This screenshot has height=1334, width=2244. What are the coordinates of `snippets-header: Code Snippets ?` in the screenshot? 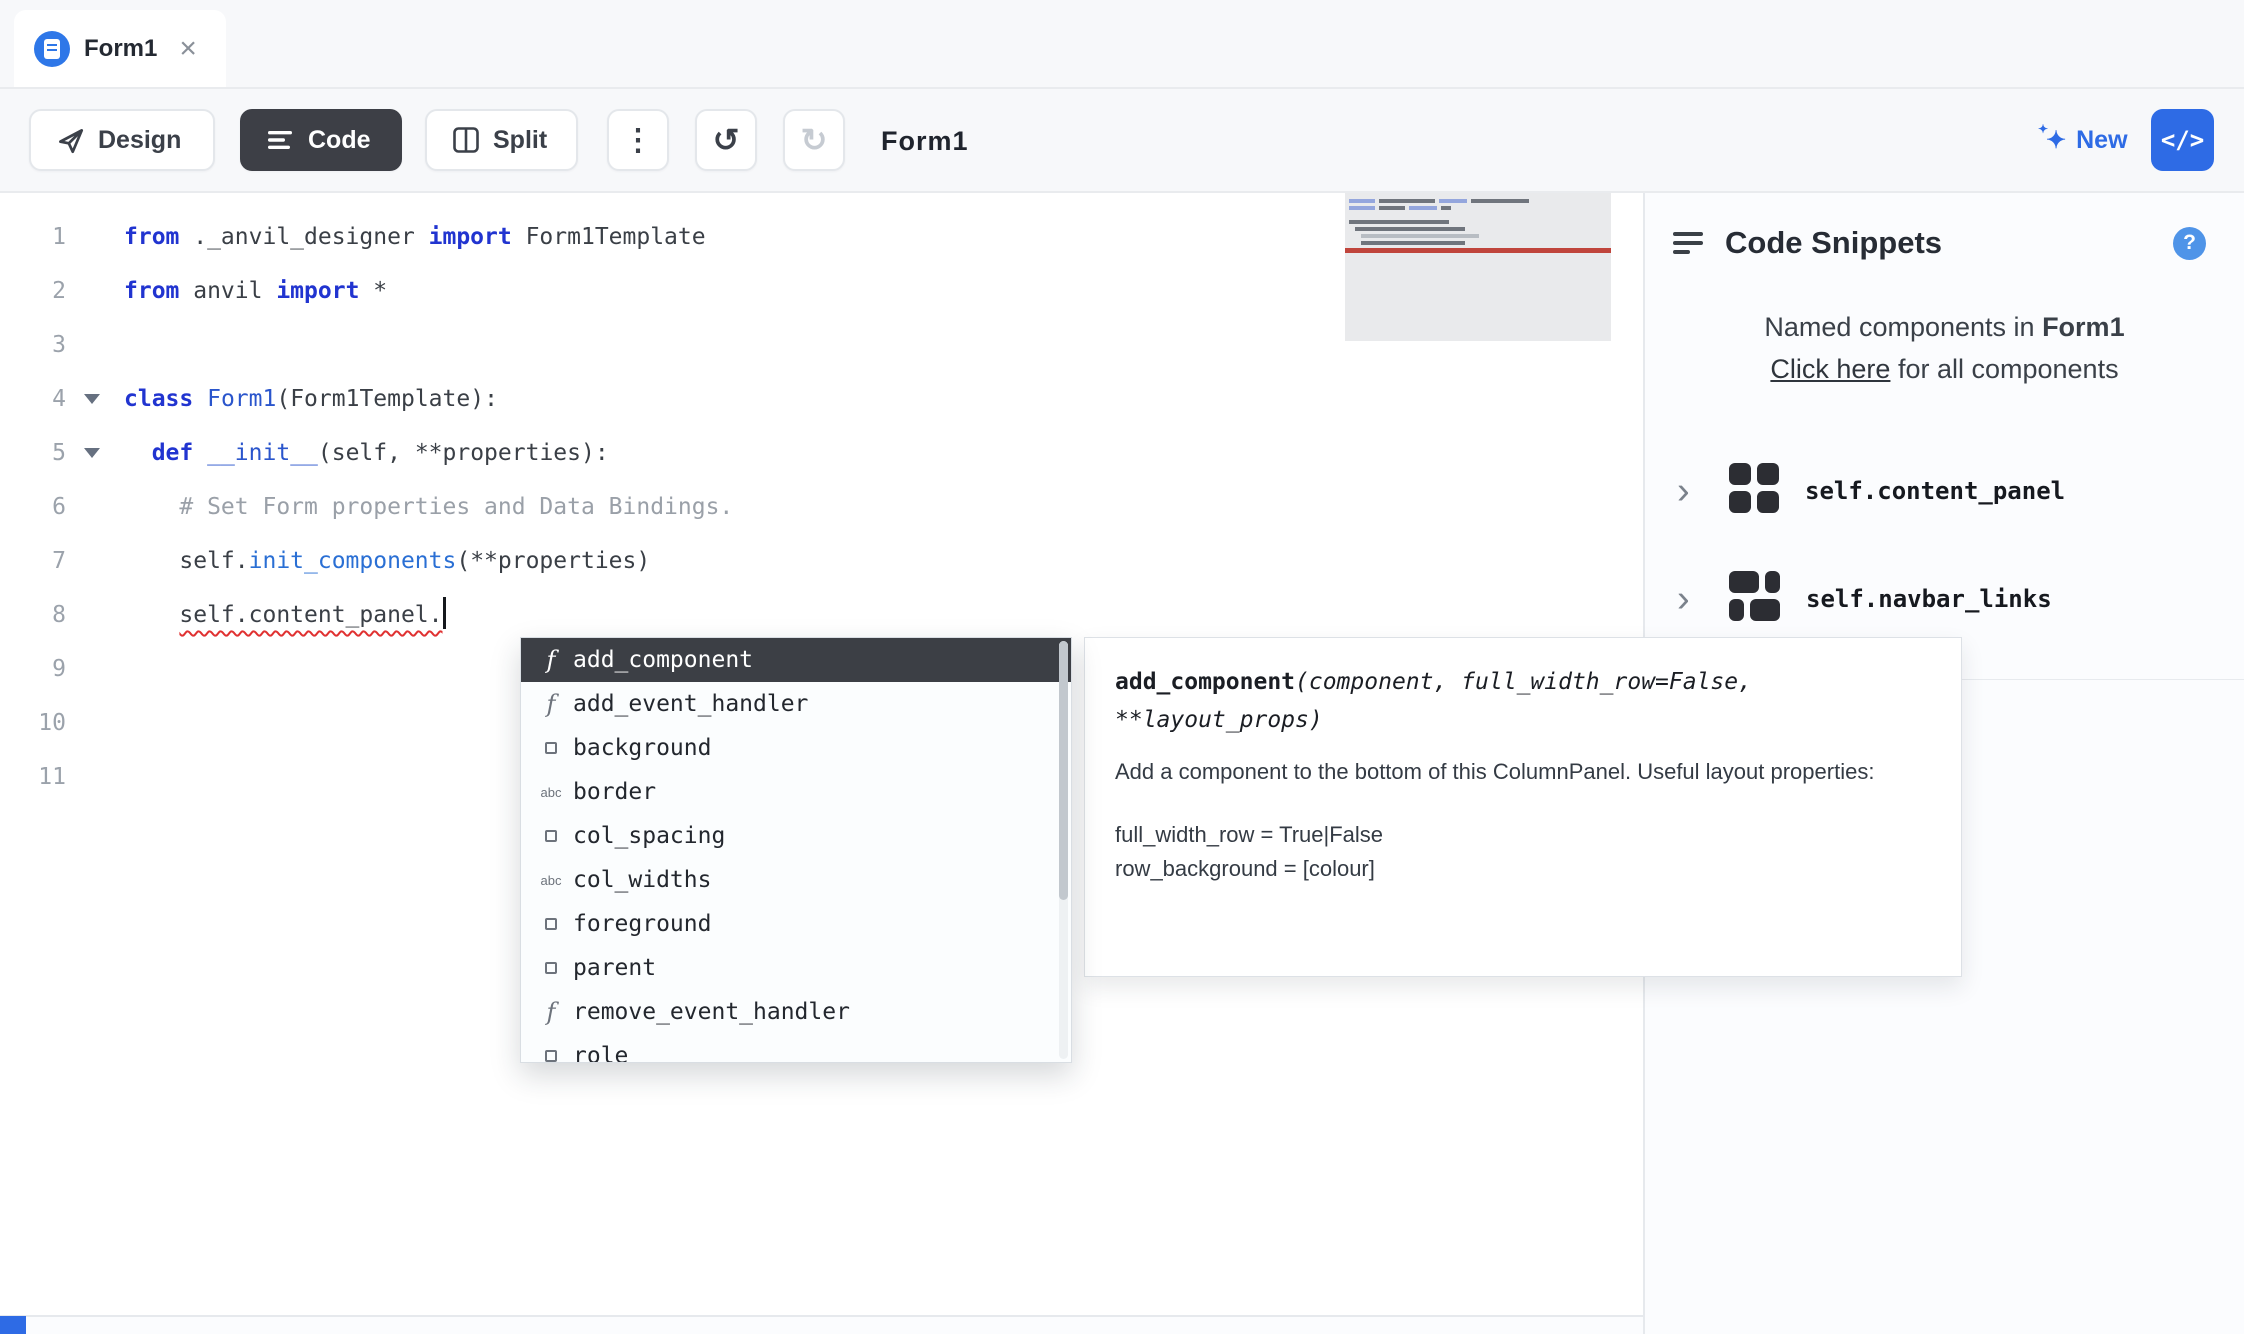 It's located at (1944, 227).